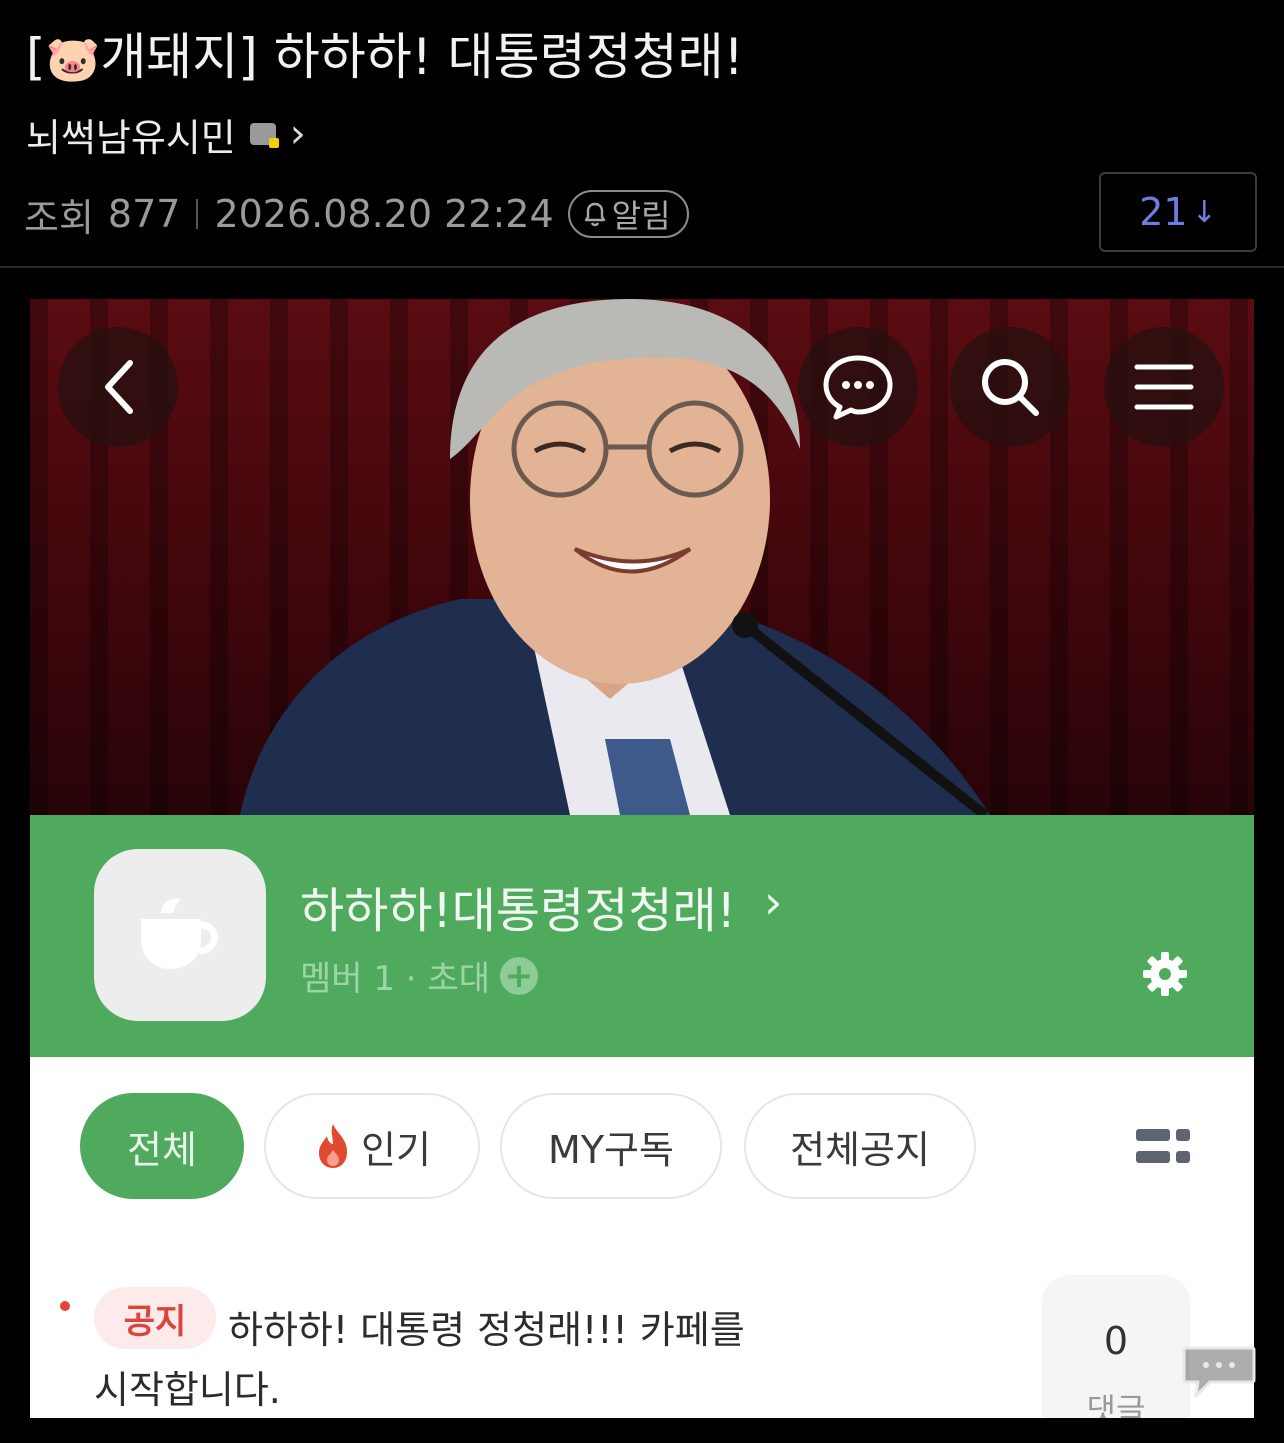  Describe the element at coordinates (162, 1149) in the screenshot. I see `tab-all-label: 전체` at that location.